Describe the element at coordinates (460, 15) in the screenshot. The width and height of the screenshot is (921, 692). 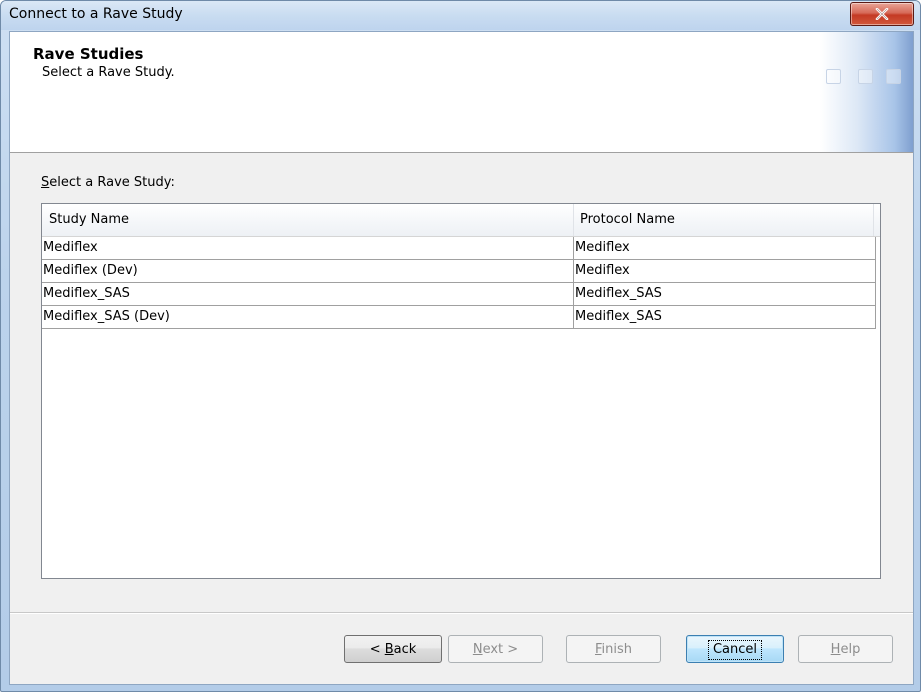
I see `title-bar: Connect to a Rave Study` at that location.